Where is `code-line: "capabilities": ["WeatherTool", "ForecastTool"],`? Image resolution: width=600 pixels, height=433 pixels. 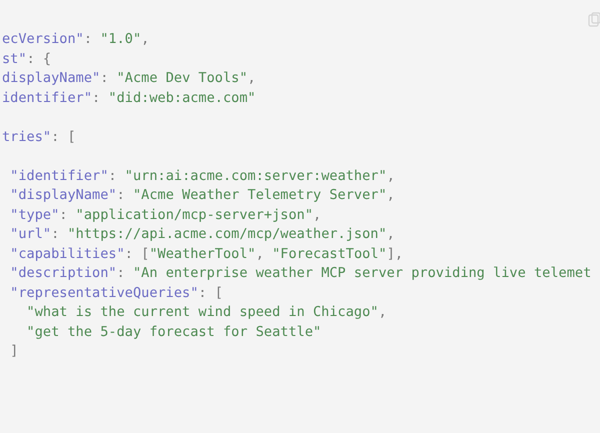 code-line: "capabilities": ["WeatherTool", "ForecastTool"], is located at coordinates (206, 254).